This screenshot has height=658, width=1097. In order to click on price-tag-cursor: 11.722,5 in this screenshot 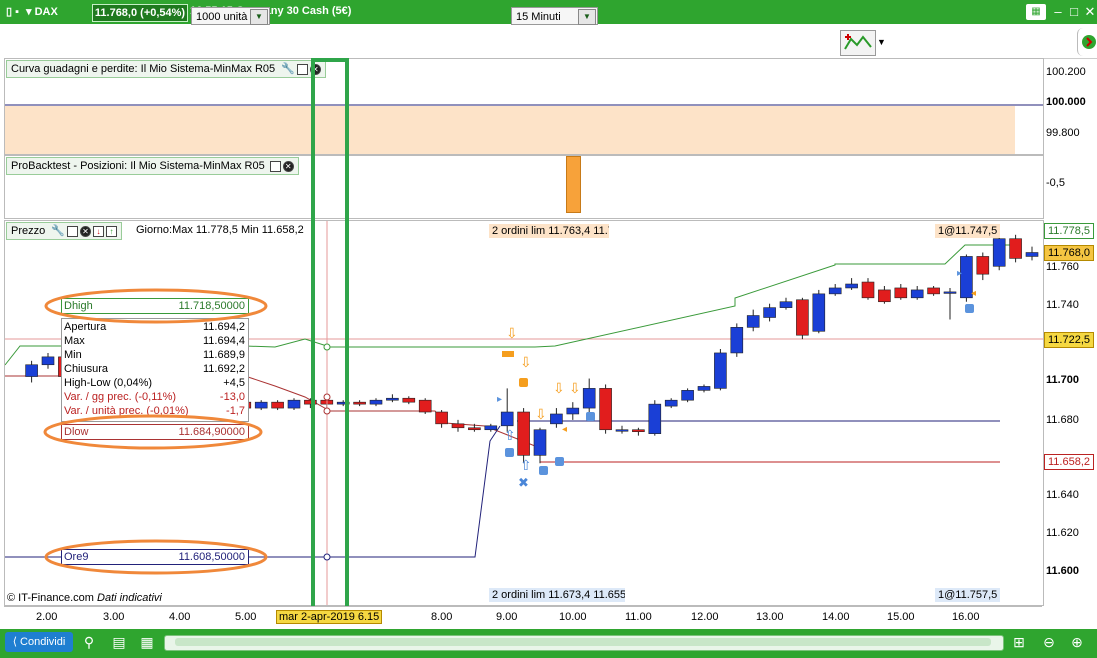, I will do `click(1069, 340)`.